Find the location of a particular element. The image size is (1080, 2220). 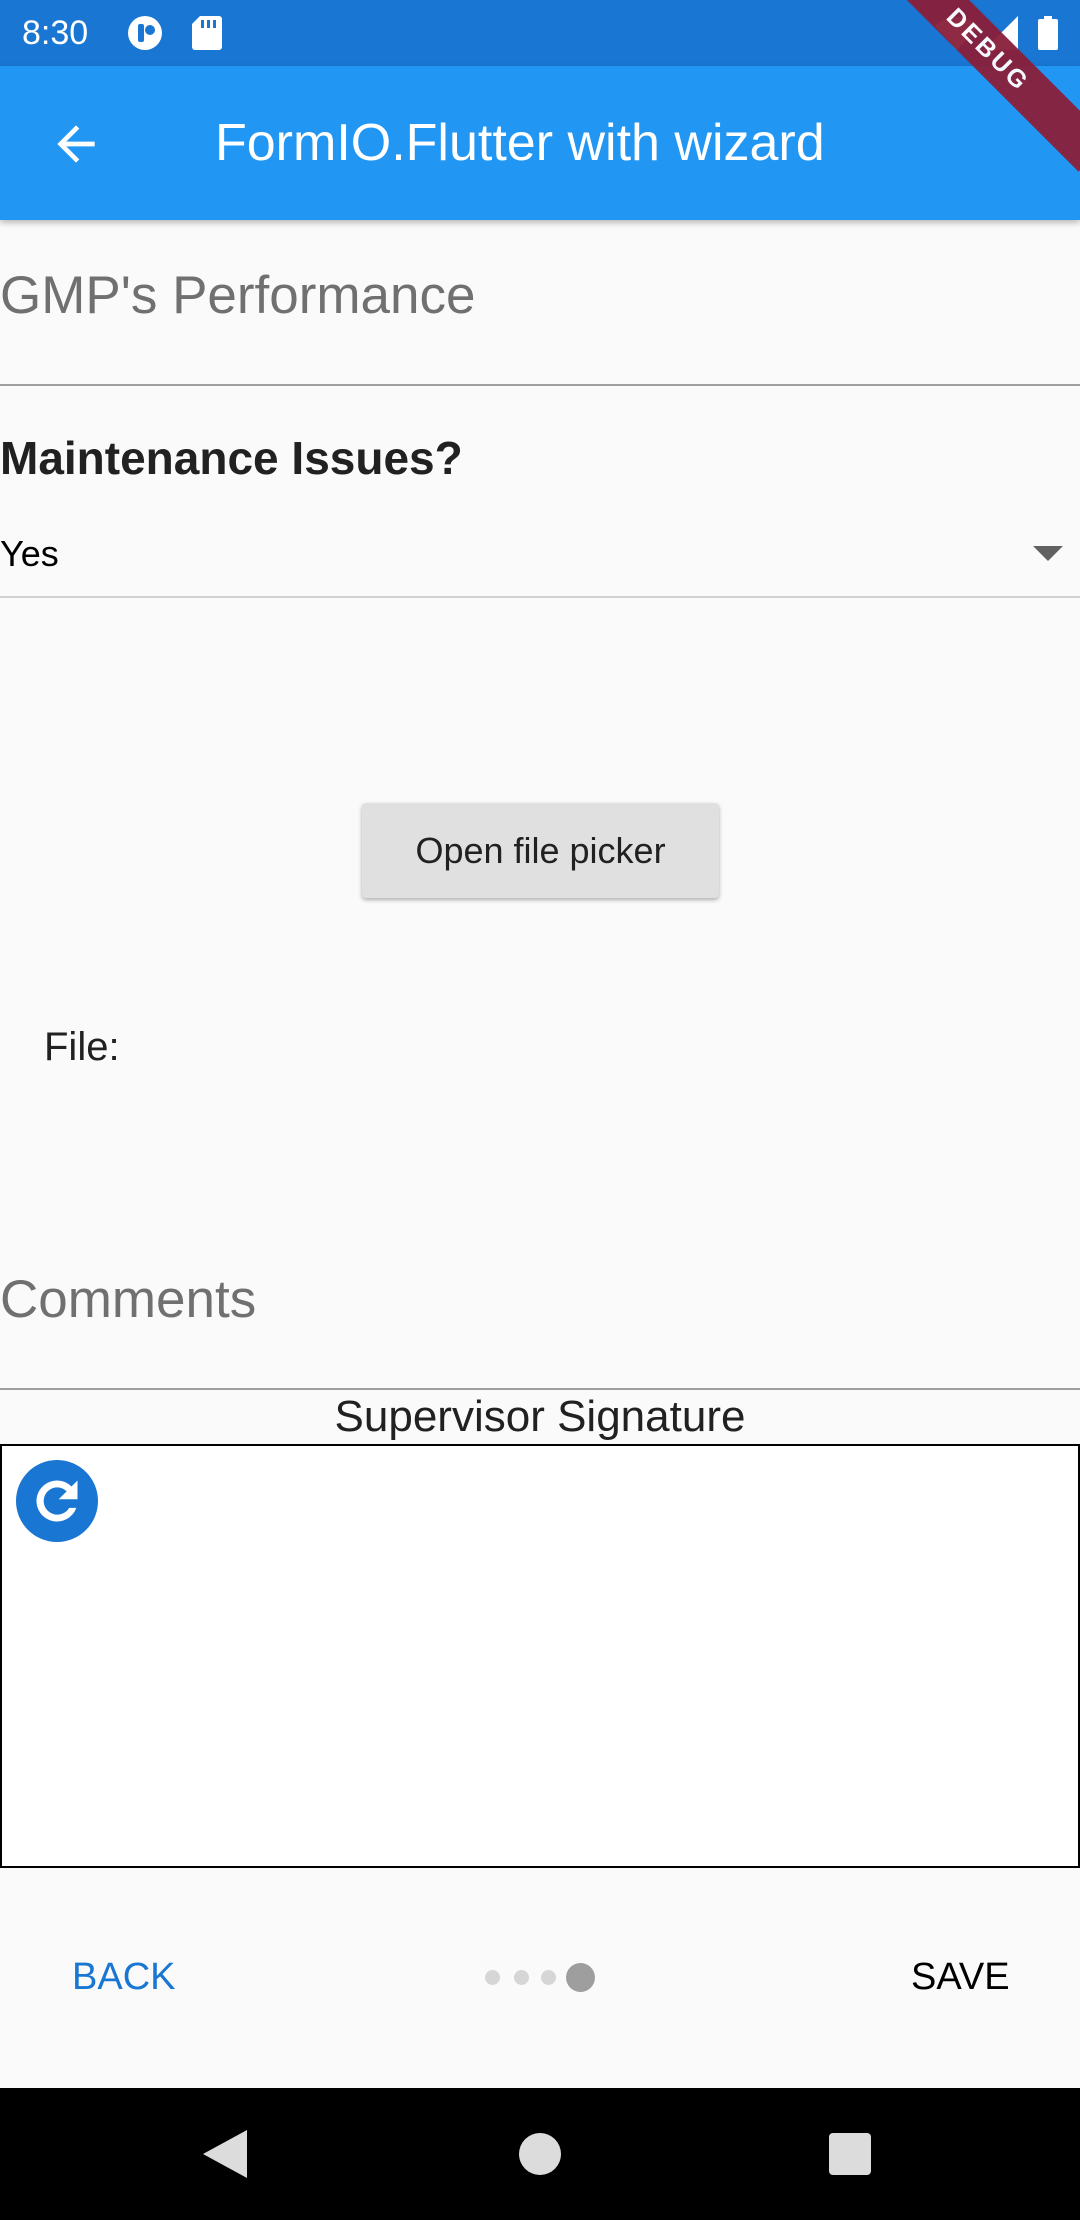

app-bar: FormIO.Flutter with wizard is located at coordinates (540, 143).